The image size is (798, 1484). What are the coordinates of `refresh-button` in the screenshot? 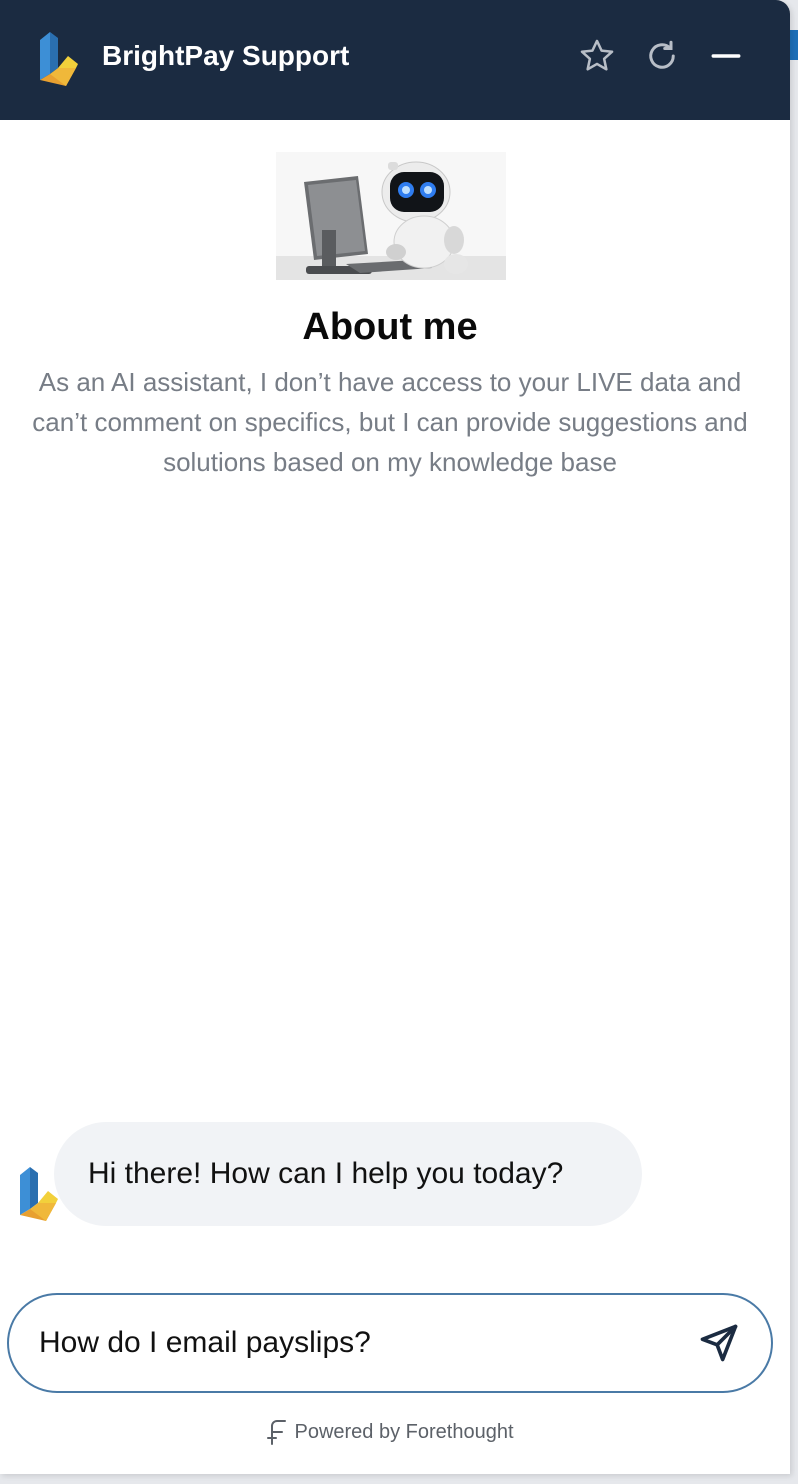 It's located at (662, 56).